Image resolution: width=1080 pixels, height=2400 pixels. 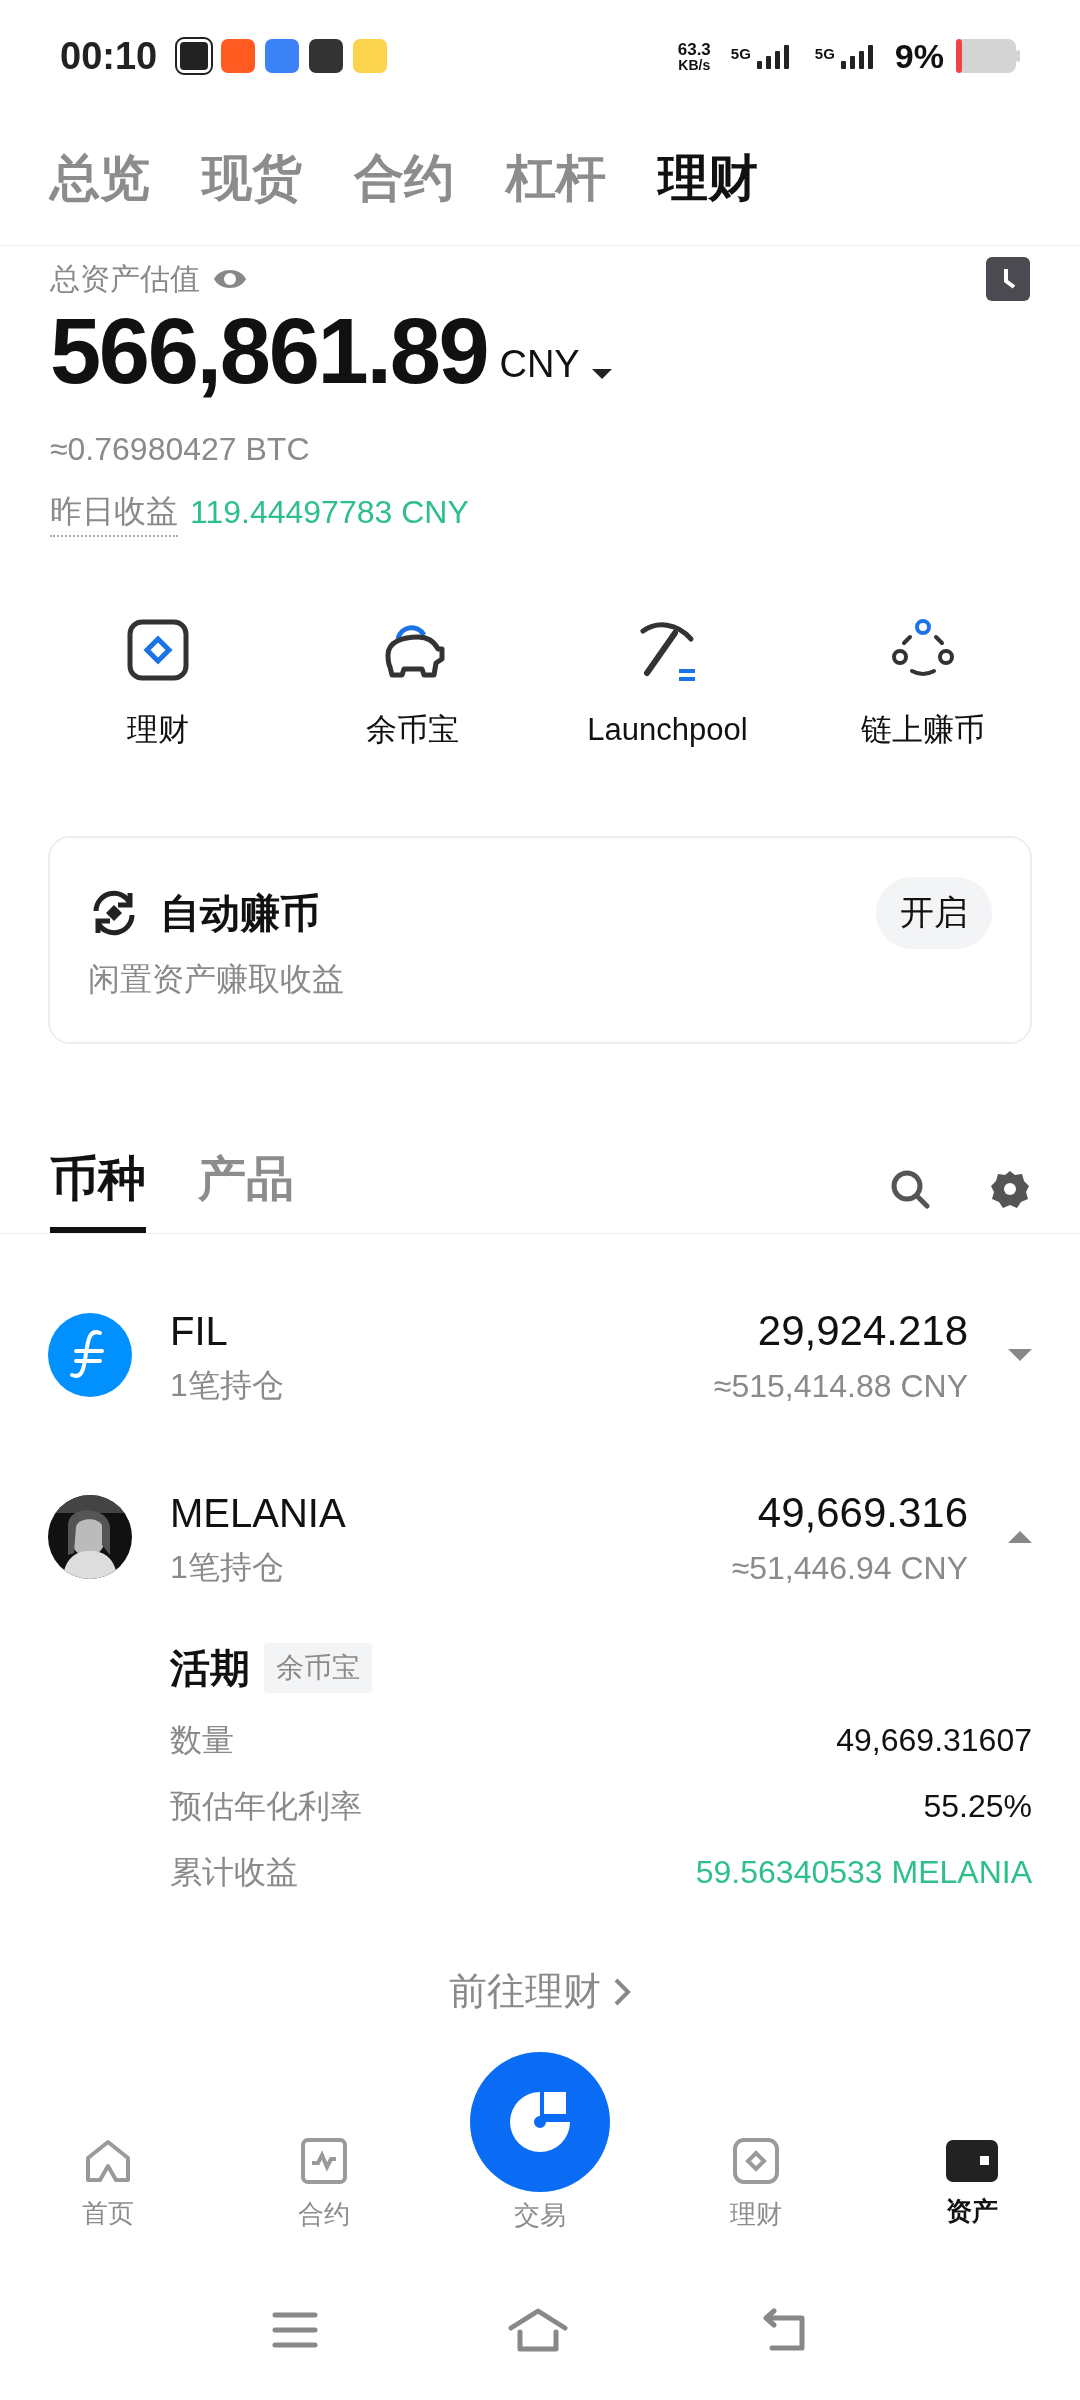 I want to click on battery-percent: 9%, so click(x=919, y=56).